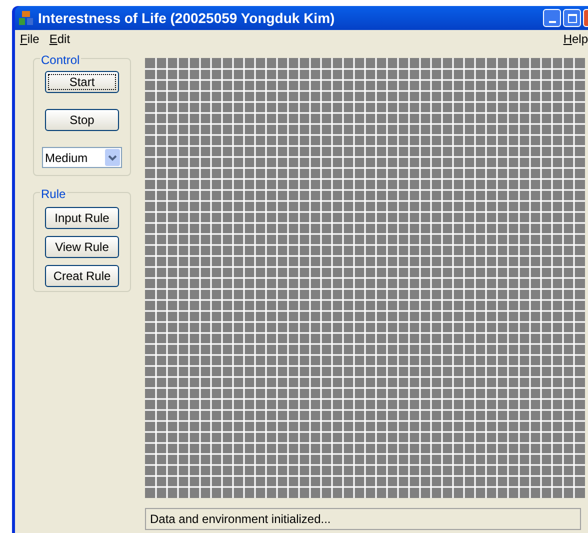 The width and height of the screenshot is (588, 533). What do you see at coordinates (60, 39) in the screenshot?
I see `menu-item: Edit` at bounding box center [60, 39].